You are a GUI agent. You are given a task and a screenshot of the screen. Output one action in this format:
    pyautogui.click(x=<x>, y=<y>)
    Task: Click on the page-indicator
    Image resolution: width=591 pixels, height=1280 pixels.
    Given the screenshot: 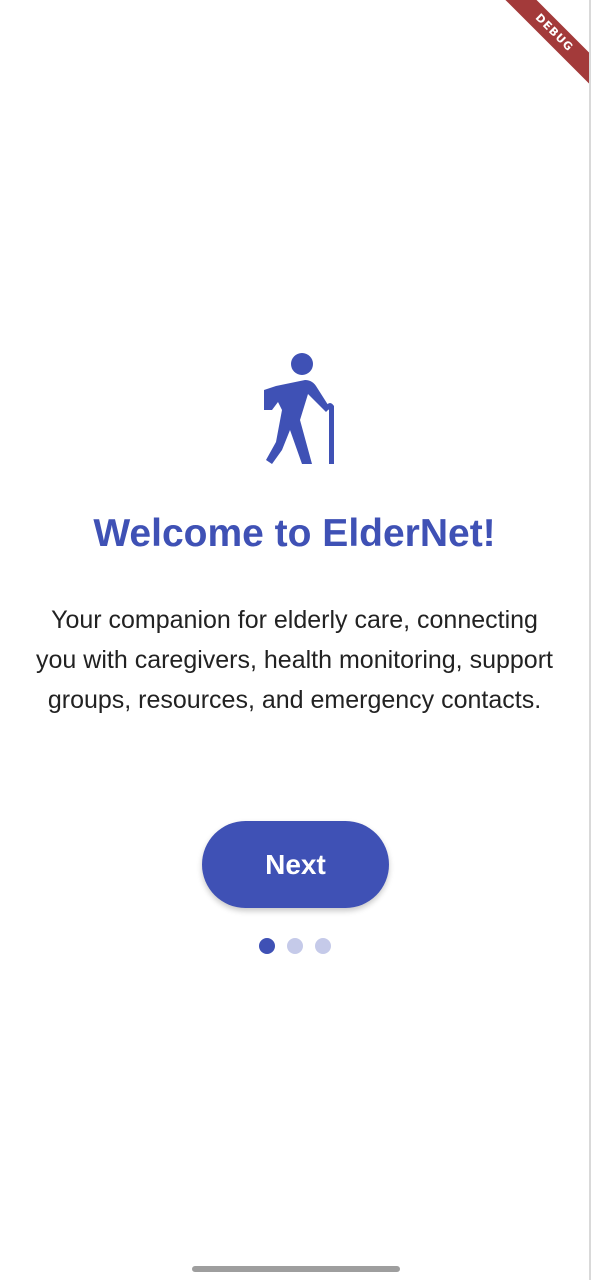 What is the action you would take?
    pyautogui.click(x=294, y=946)
    